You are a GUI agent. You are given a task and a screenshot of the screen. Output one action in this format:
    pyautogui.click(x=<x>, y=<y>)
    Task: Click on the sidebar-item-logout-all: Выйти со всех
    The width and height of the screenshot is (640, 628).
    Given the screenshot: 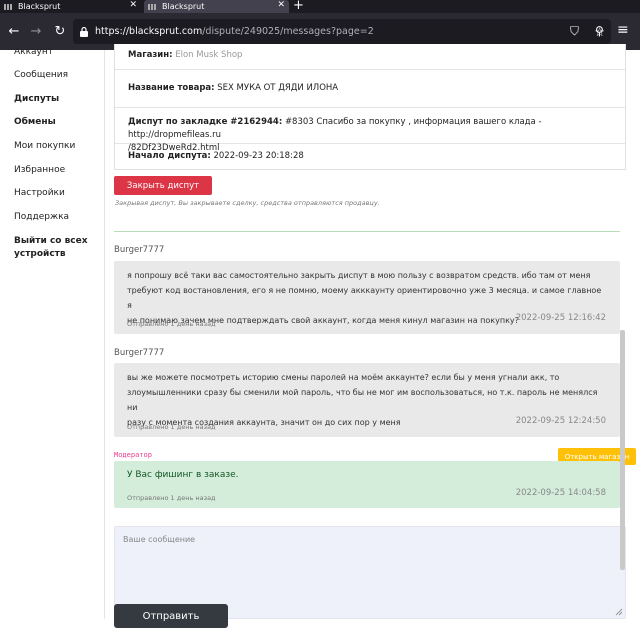 What is the action you would take?
    pyautogui.click(x=51, y=241)
    